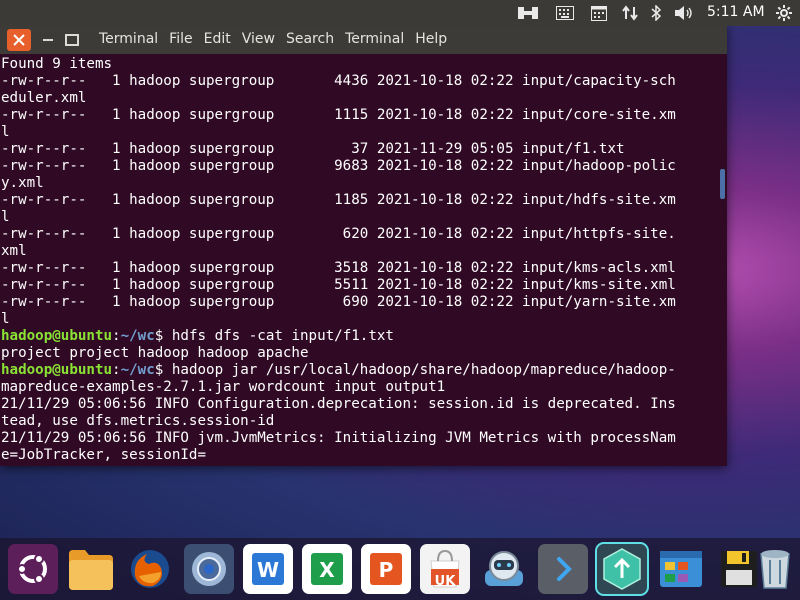 The height and width of the screenshot is (600, 800). What do you see at coordinates (57, 64) in the screenshot?
I see `terminal-line: Found 9 items` at bounding box center [57, 64].